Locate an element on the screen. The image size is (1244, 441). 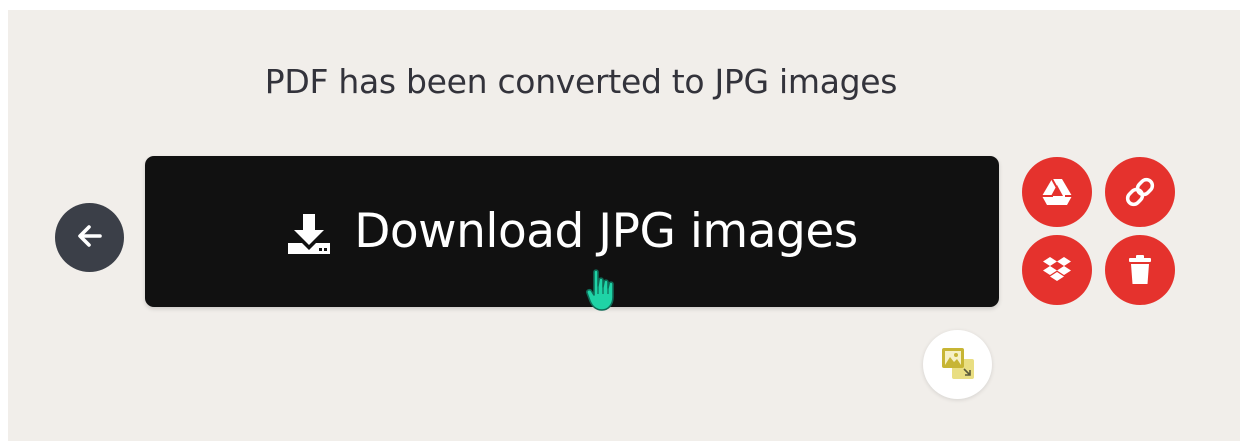
dropbox-icon is located at coordinates (1057, 270).